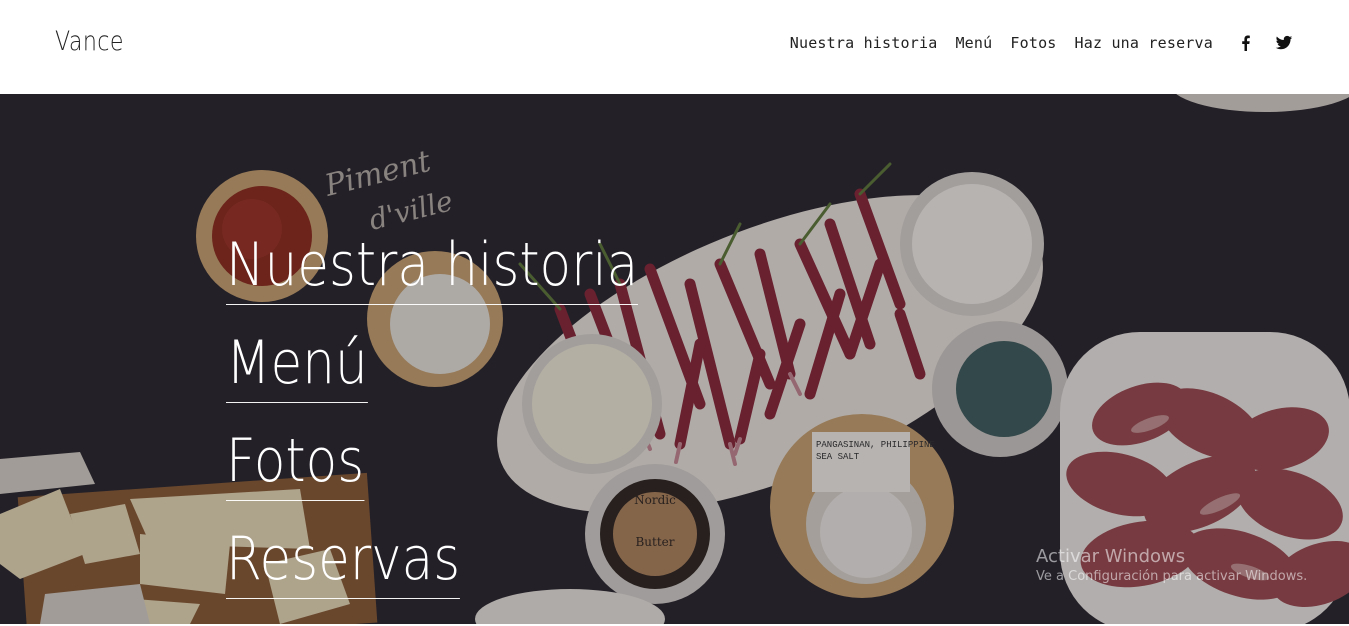 Image resolution: width=1349 pixels, height=626 pixels. I want to click on nav-link-nuestra-historia: Nuestra historia, so click(864, 43).